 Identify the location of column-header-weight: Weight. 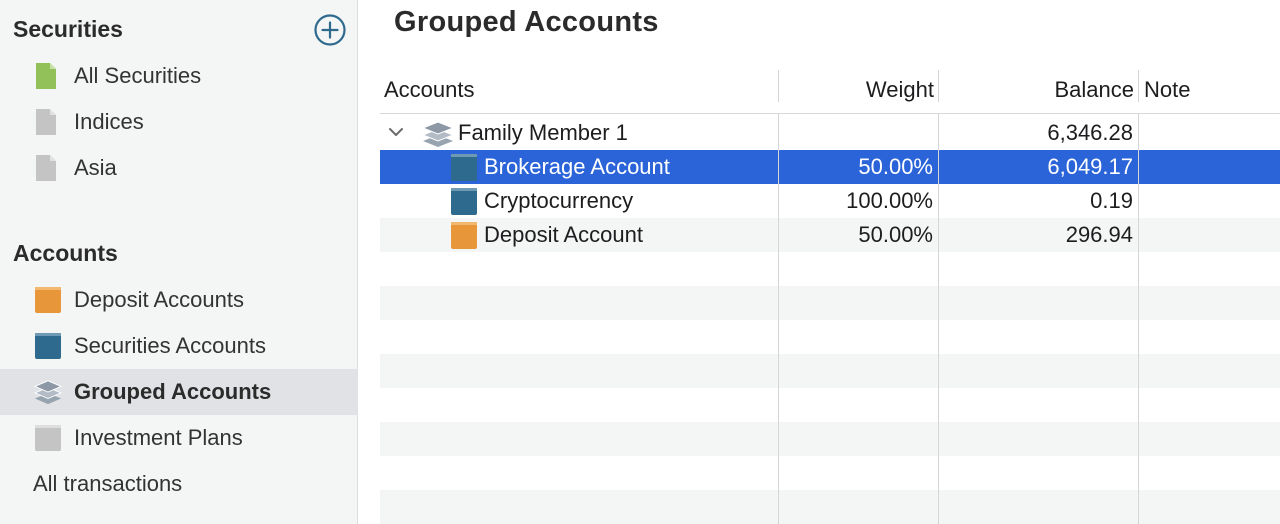
(856, 92).